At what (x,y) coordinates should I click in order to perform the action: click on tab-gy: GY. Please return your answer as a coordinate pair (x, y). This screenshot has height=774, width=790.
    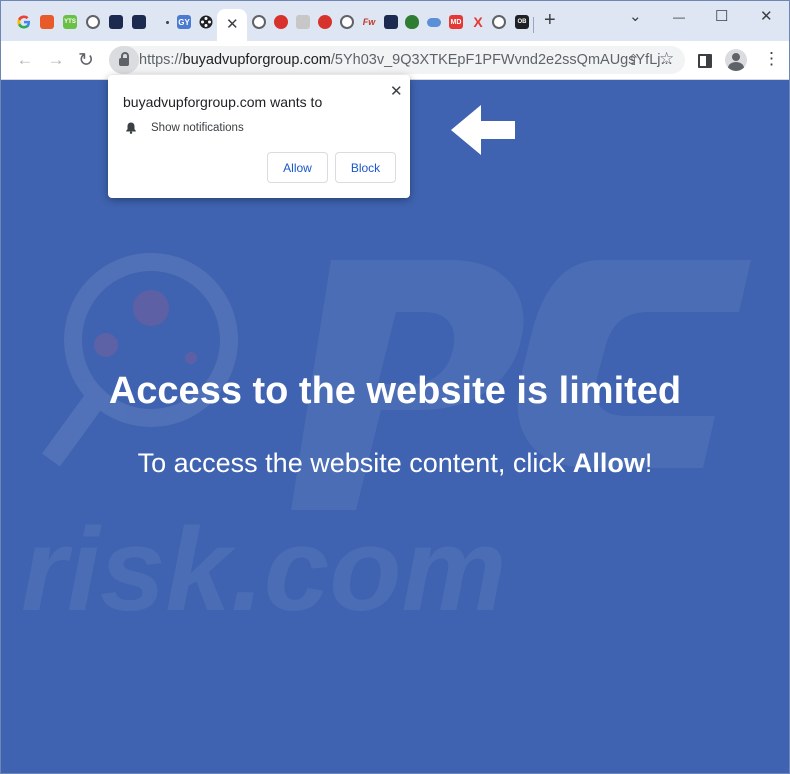
    Looking at the image, I should click on (184, 22).